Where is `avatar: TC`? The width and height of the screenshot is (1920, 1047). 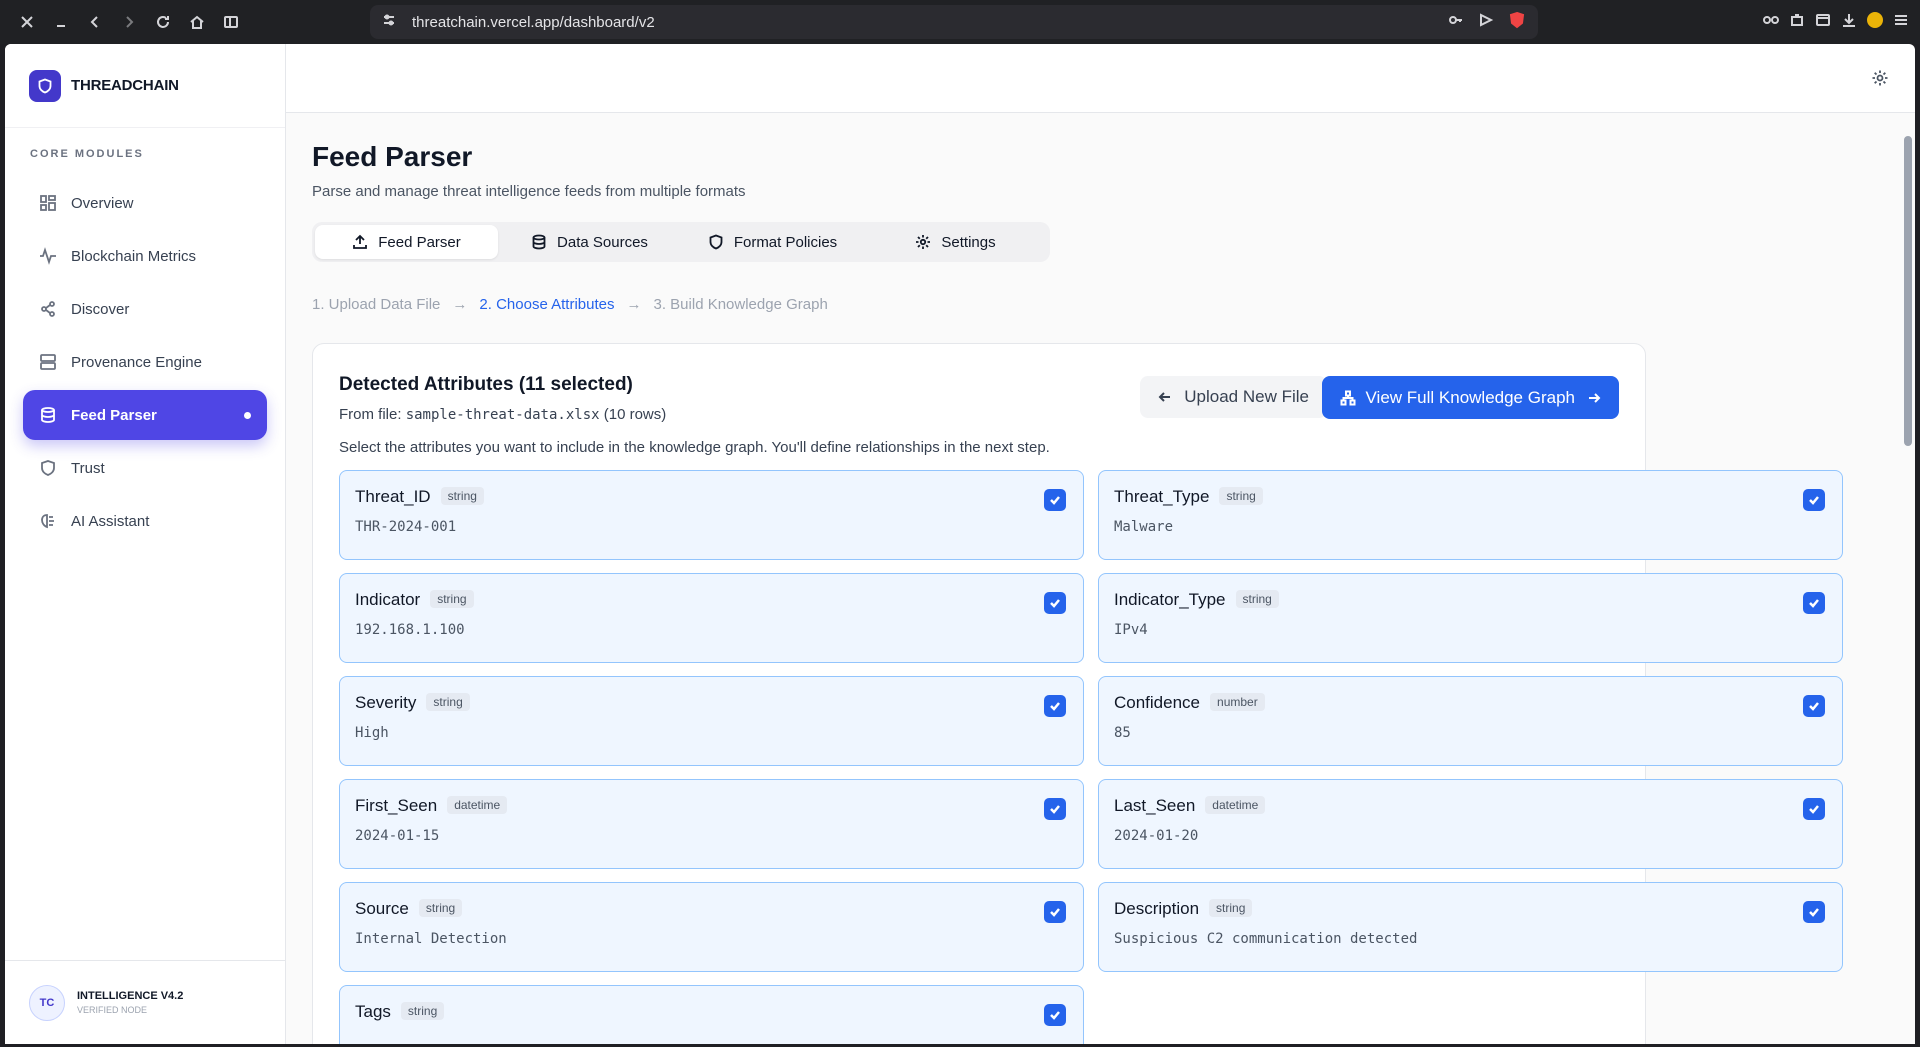
avatar: TC is located at coordinates (47, 1002).